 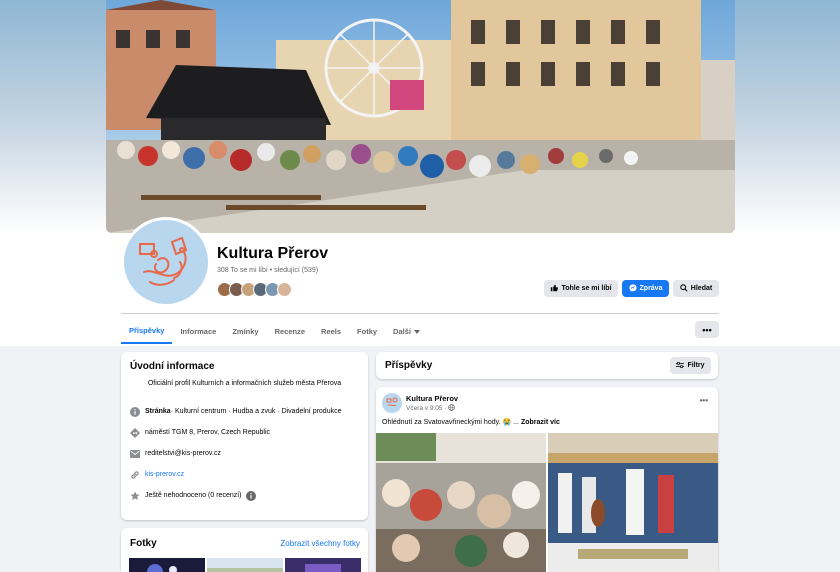 I want to click on tab-reels: Reels, so click(x=331, y=331).